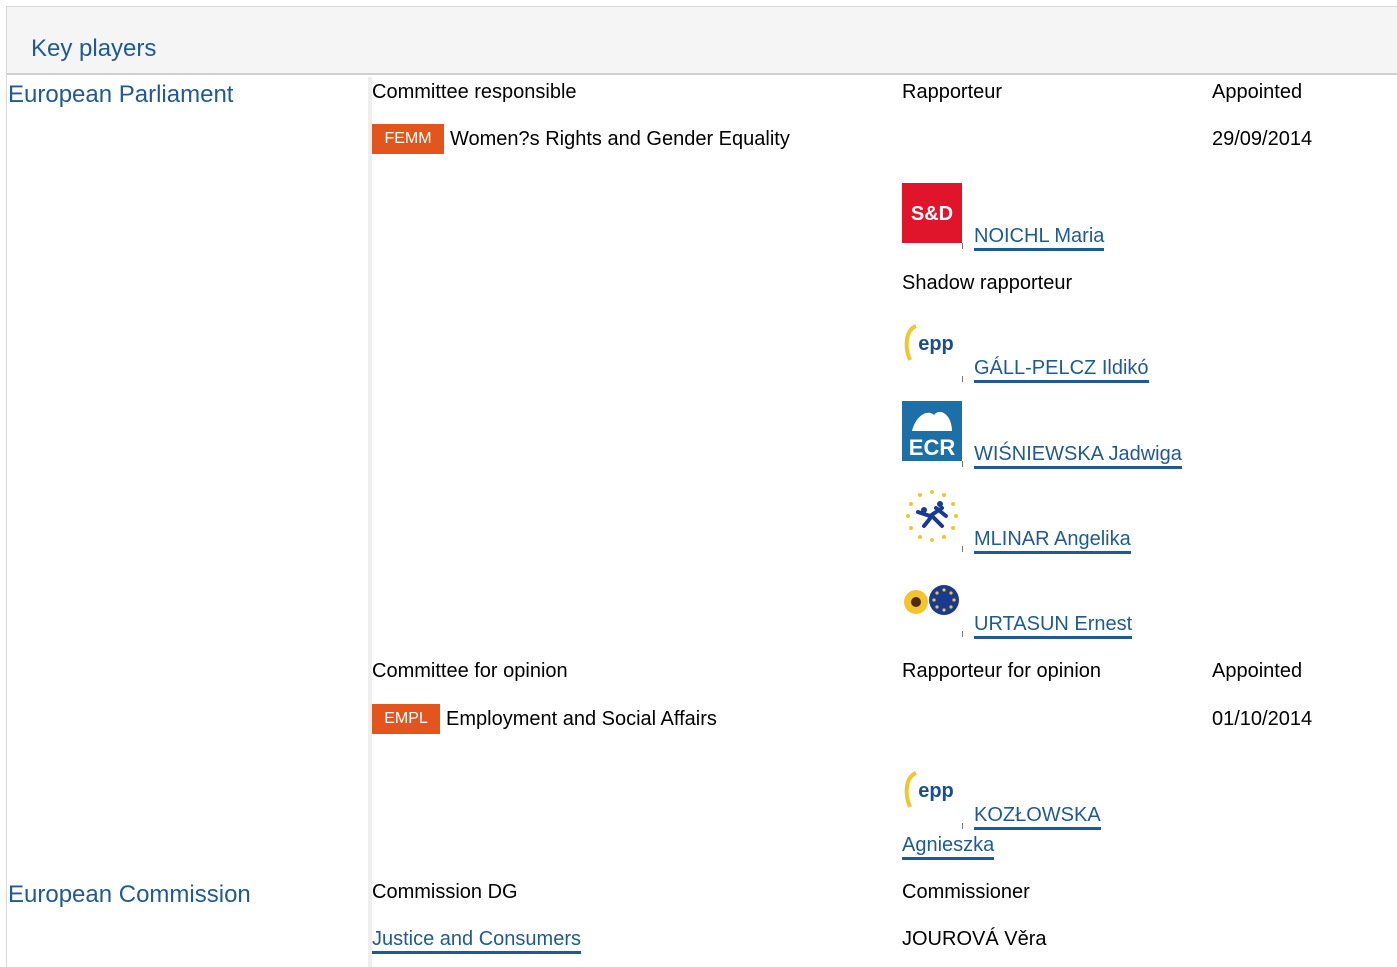 The height and width of the screenshot is (967, 1397). Describe the element at coordinates (932, 431) in the screenshot. I see `ecr-group-logo-icon: ECR` at that location.